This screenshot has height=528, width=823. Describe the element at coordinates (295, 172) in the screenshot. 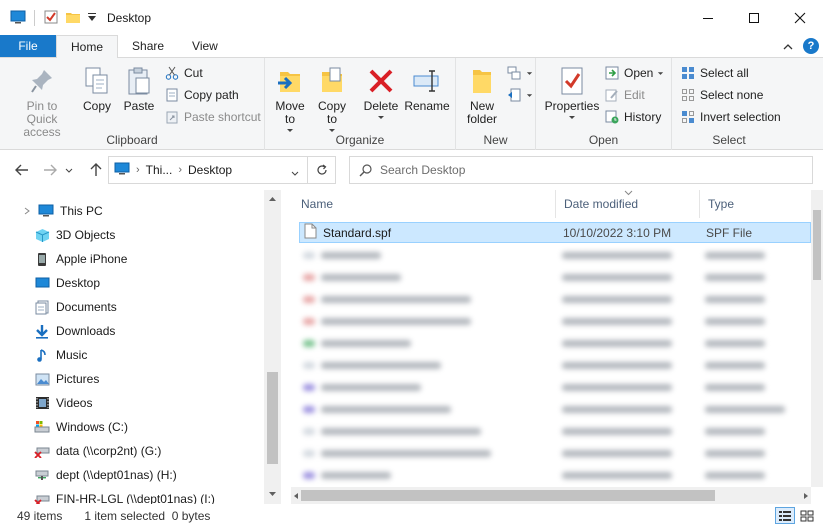

I see `address-dropdown-icon` at that location.